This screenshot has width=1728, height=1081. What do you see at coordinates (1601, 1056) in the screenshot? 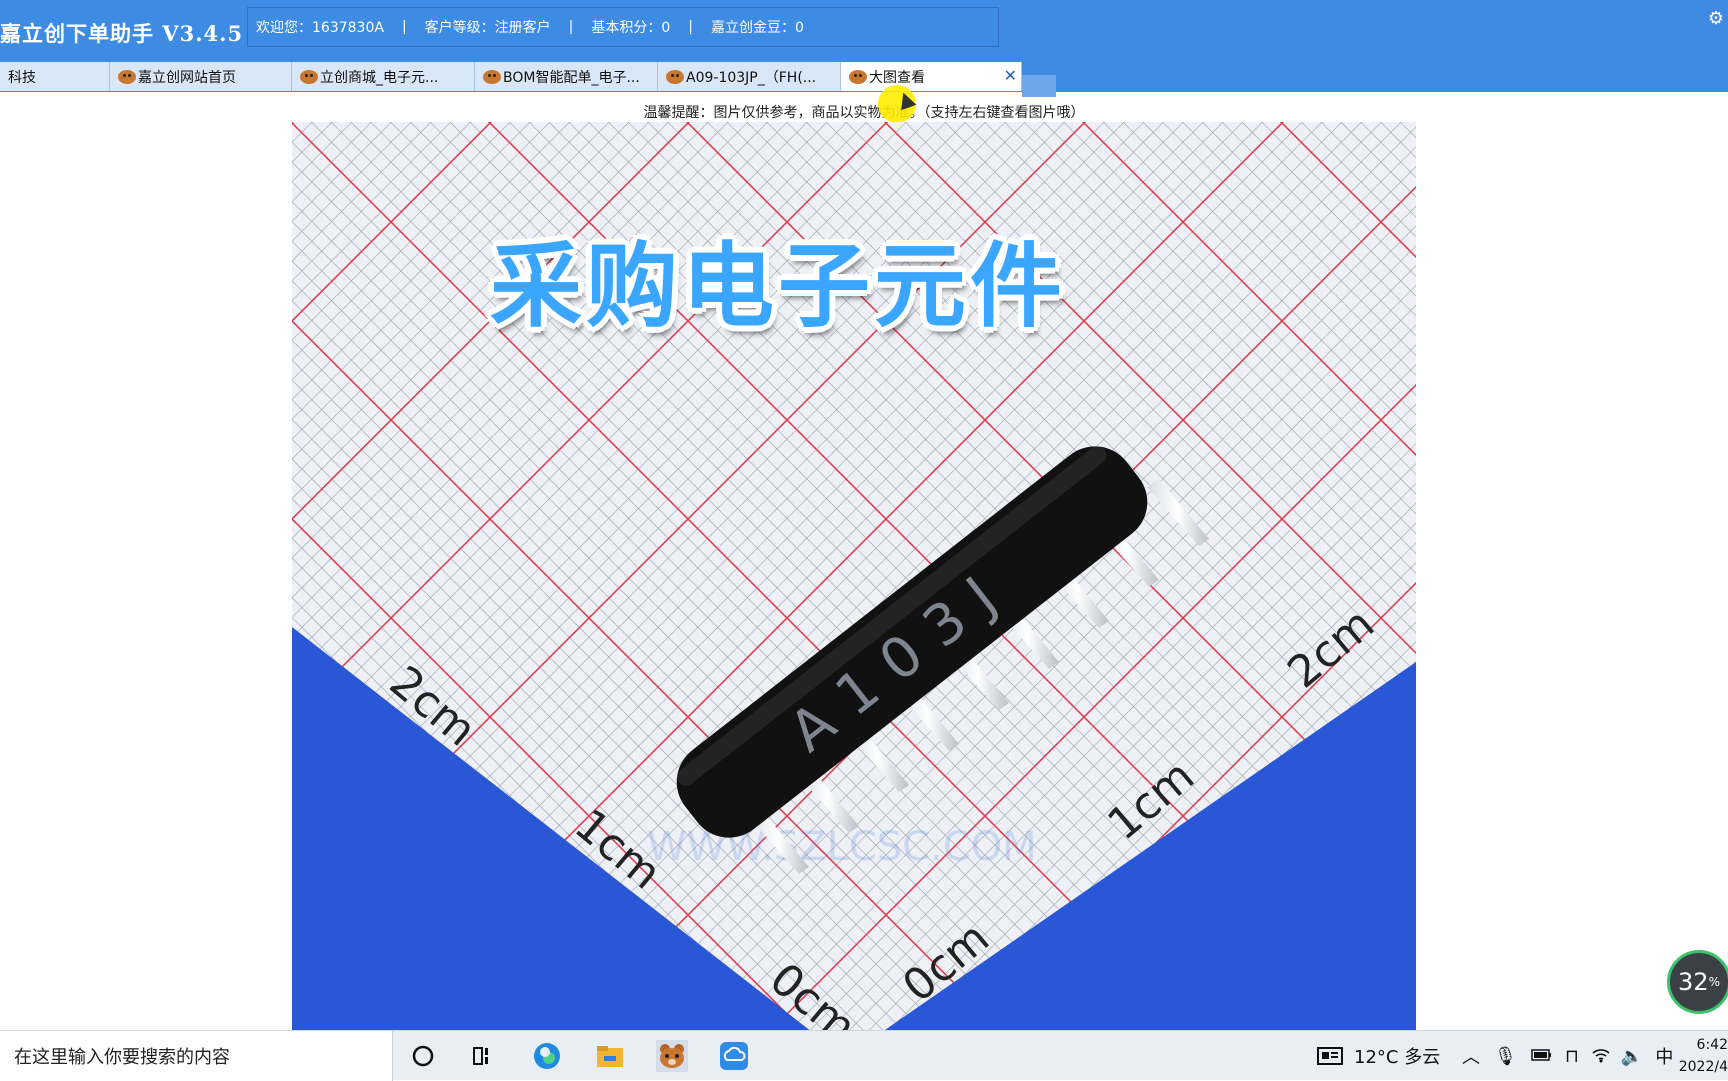
I see `wifi-icon` at bounding box center [1601, 1056].